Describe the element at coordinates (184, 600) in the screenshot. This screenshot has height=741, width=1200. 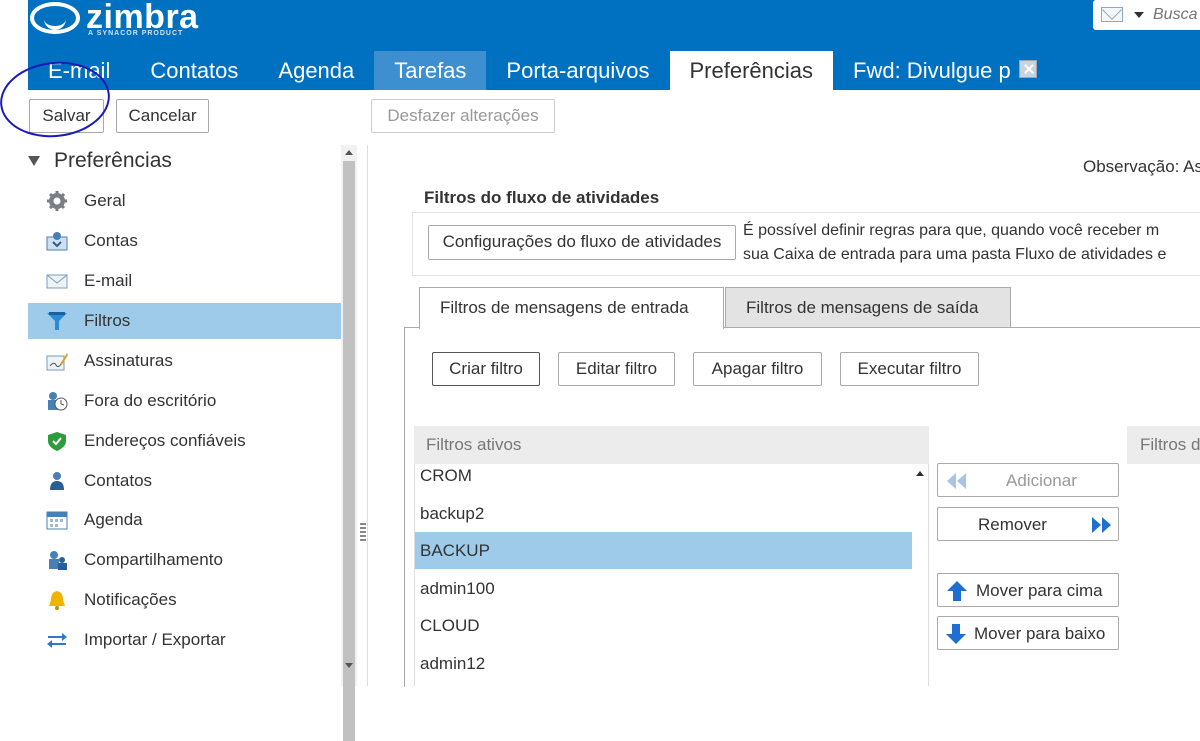
I see `sidebar-item-notifications: Notificações` at that location.